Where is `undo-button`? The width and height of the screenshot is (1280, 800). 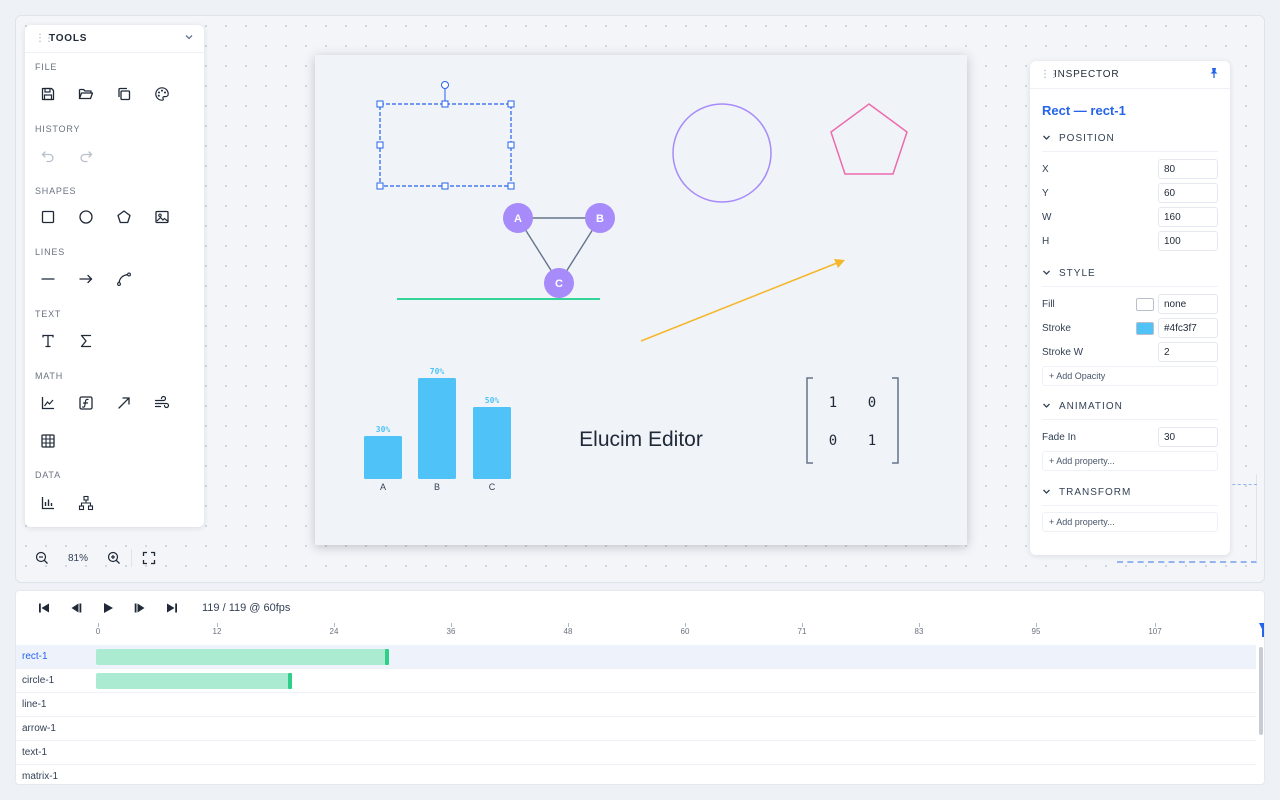
undo-button is located at coordinates (48, 156).